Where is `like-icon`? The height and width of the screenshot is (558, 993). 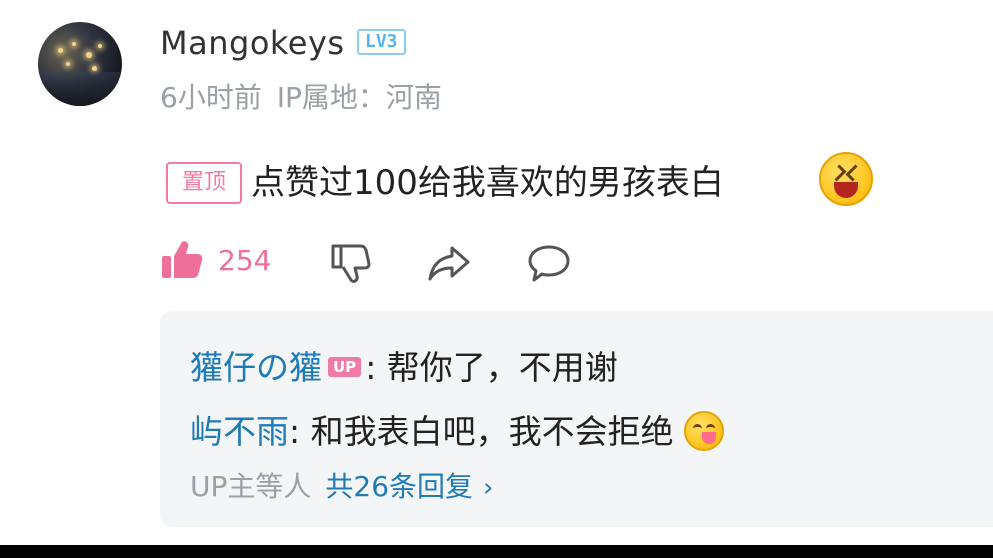
like-icon is located at coordinates (182, 259).